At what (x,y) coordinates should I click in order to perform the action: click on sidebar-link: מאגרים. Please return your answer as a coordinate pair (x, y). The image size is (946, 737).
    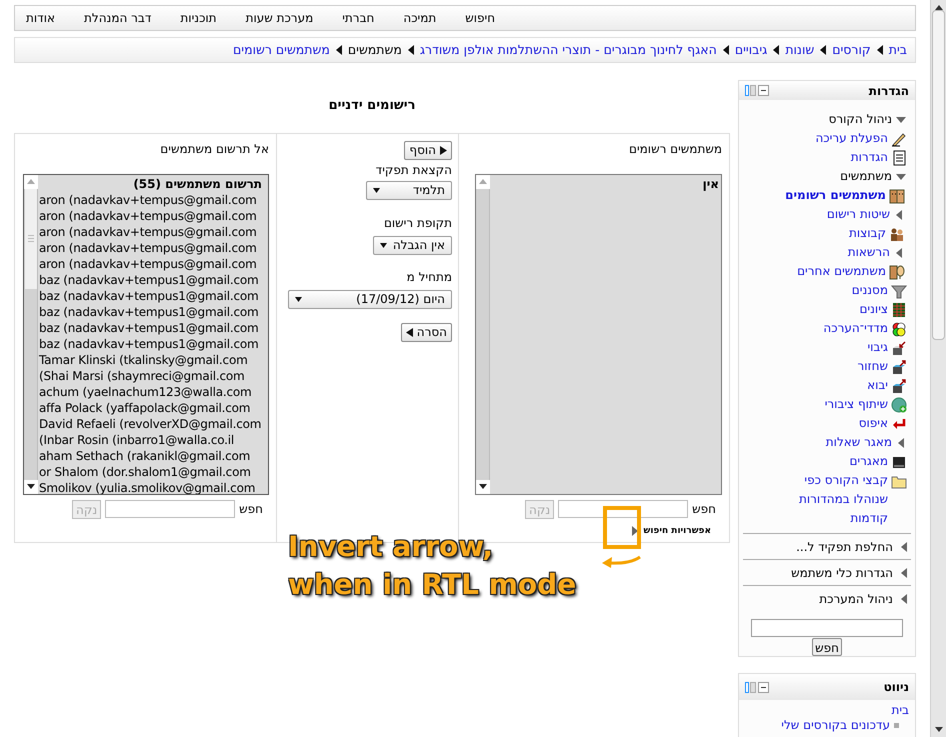
    Looking at the image, I should click on (868, 461).